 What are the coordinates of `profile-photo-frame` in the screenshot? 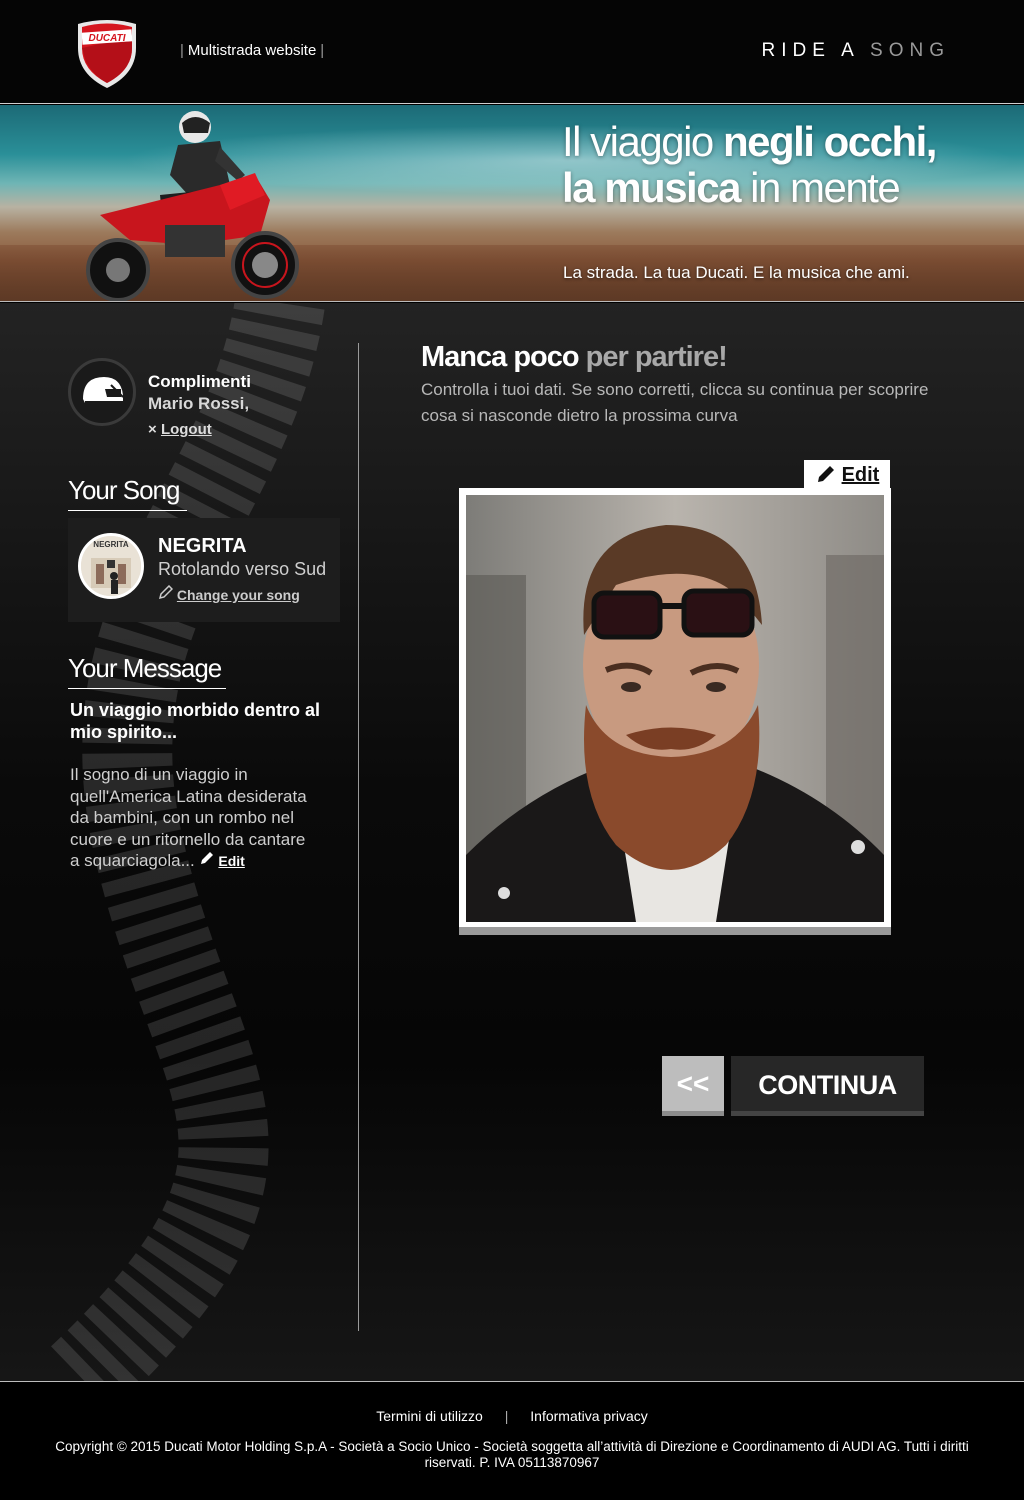 It's located at (675, 711).